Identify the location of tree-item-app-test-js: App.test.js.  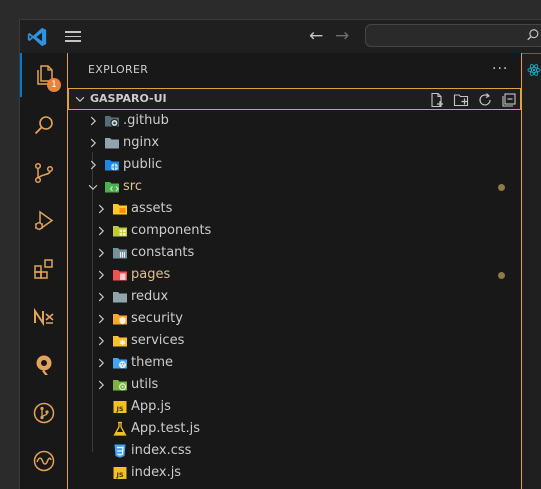
(294, 429).